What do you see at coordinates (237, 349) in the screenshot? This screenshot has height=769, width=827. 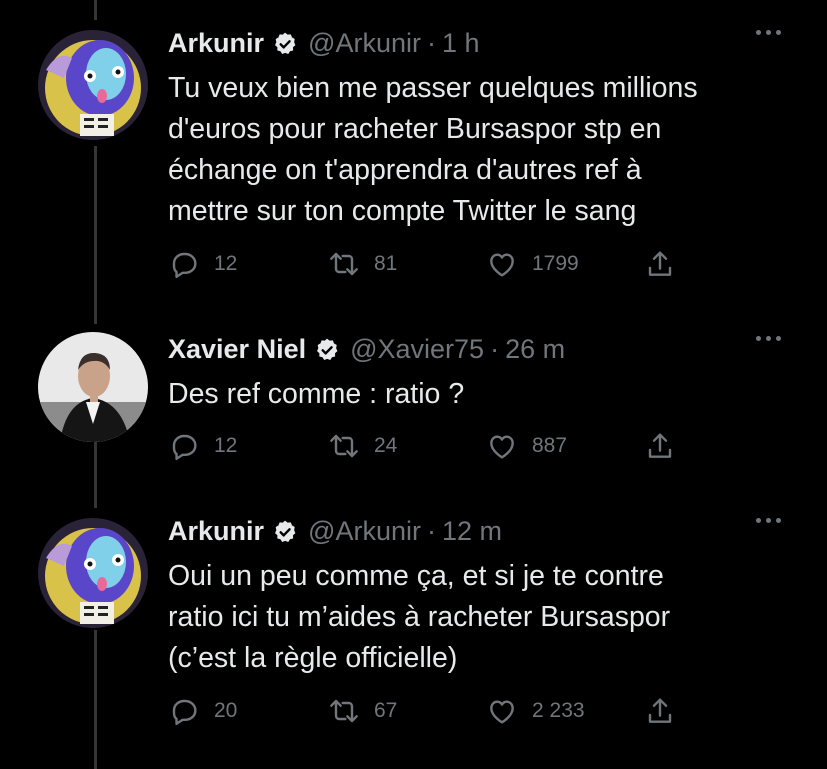 I see `display-name: Xavier Niel` at bounding box center [237, 349].